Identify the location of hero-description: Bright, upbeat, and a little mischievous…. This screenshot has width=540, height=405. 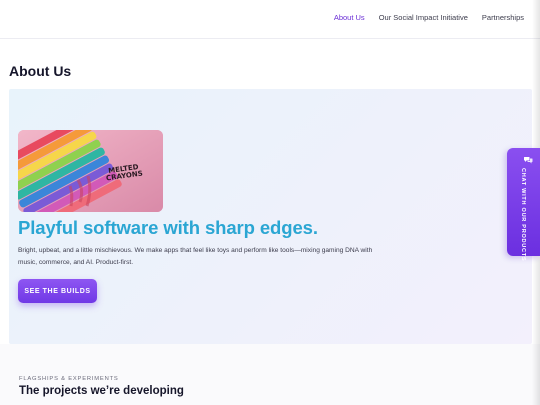
(195, 256).